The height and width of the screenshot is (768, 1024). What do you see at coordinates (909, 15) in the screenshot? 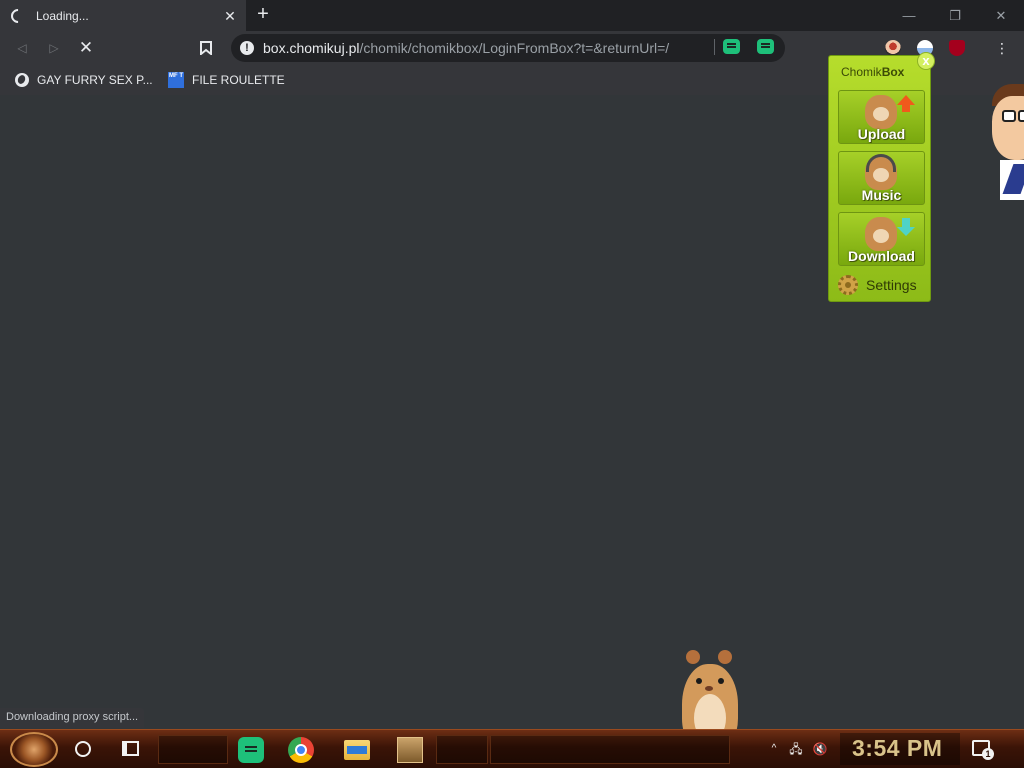
I see `minimize-button: —` at bounding box center [909, 15].